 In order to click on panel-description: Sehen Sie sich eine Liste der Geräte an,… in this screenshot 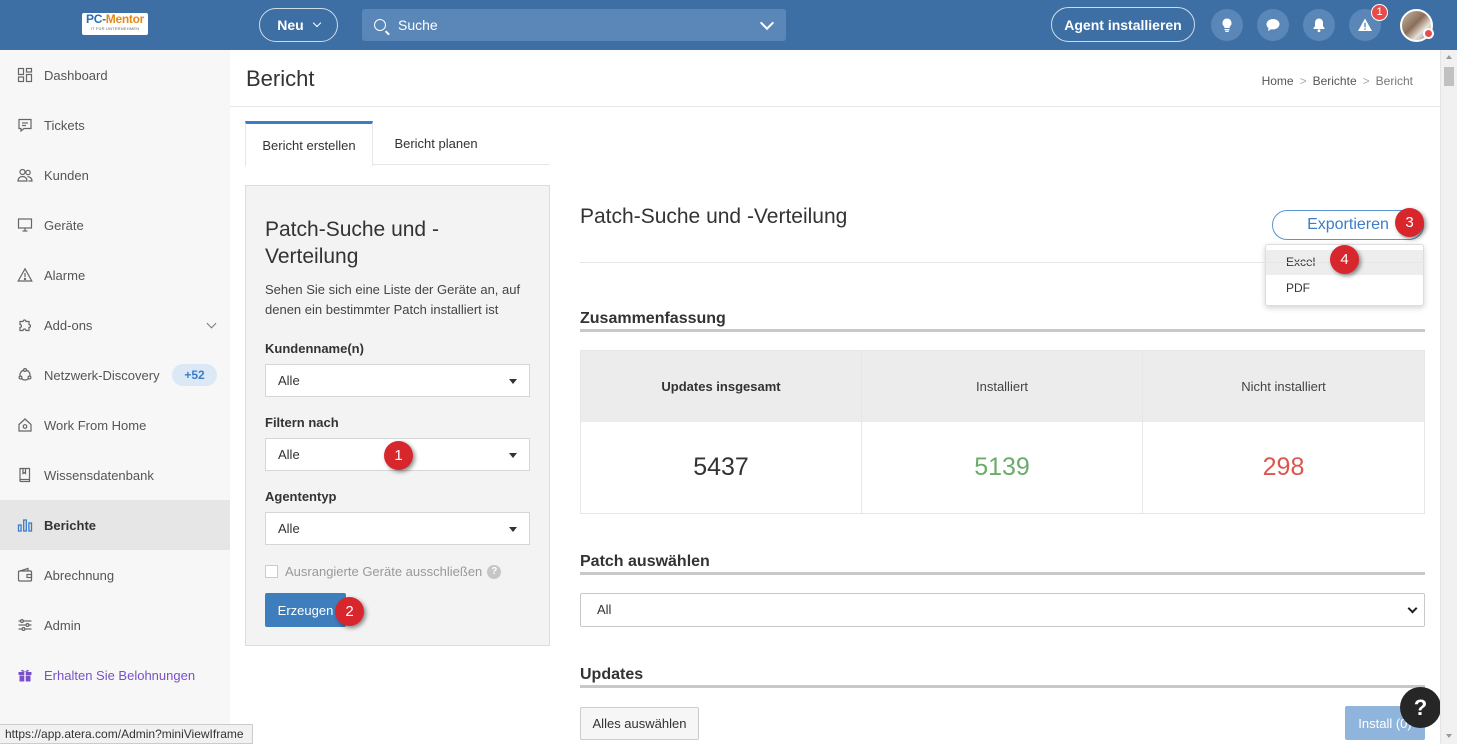, I will do `click(393, 299)`.